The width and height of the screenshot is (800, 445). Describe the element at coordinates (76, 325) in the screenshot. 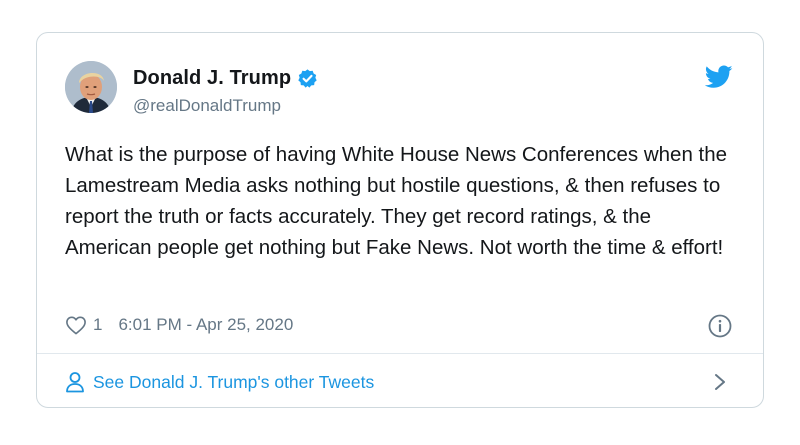

I see `heart-icon` at that location.